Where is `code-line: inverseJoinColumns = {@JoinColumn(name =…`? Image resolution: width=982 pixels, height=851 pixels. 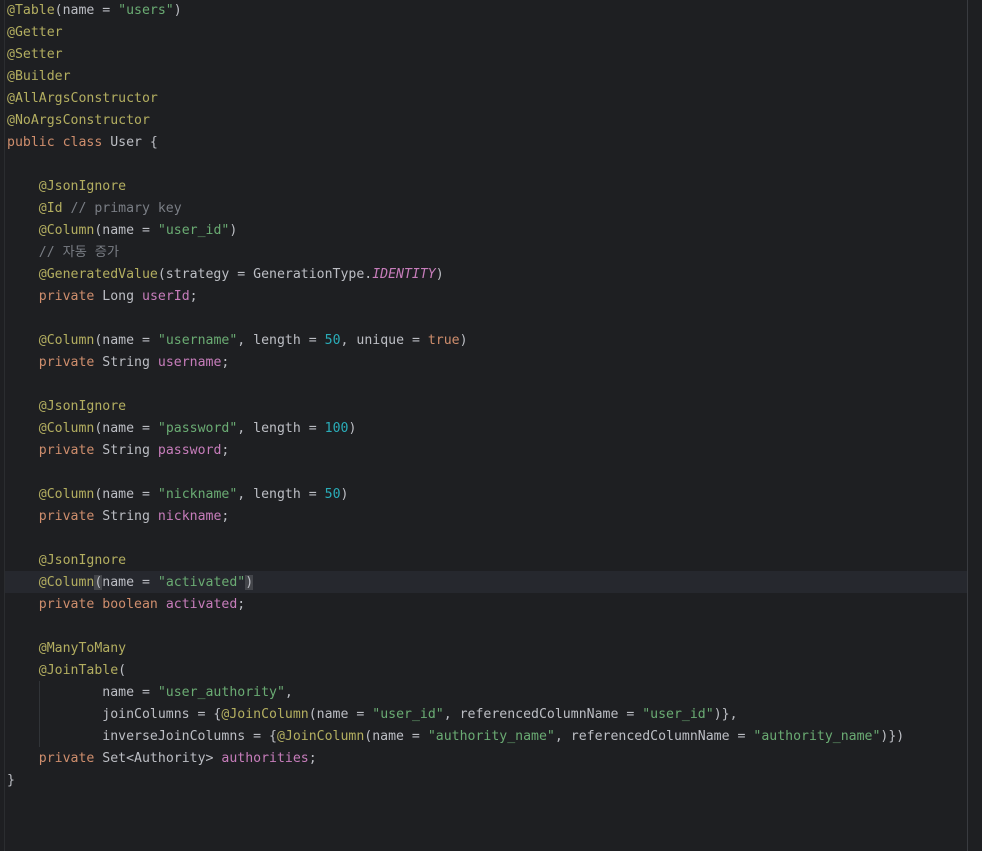 code-line: inverseJoinColumns = {@JoinColumn(name =… is located at coordinates (455, 737).